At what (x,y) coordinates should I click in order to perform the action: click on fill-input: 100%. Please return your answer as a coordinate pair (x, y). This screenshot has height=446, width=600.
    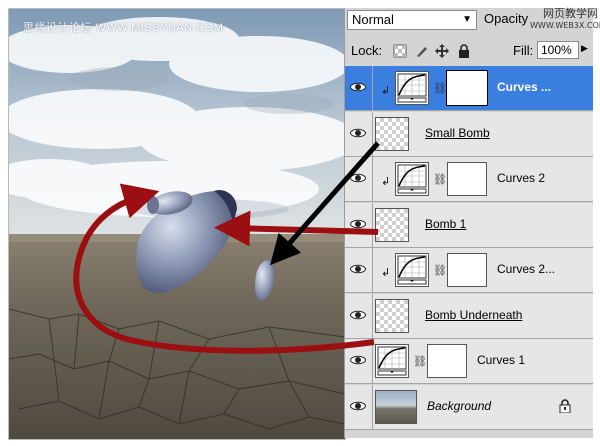
    Looking at the image, I should click on (558, 50).